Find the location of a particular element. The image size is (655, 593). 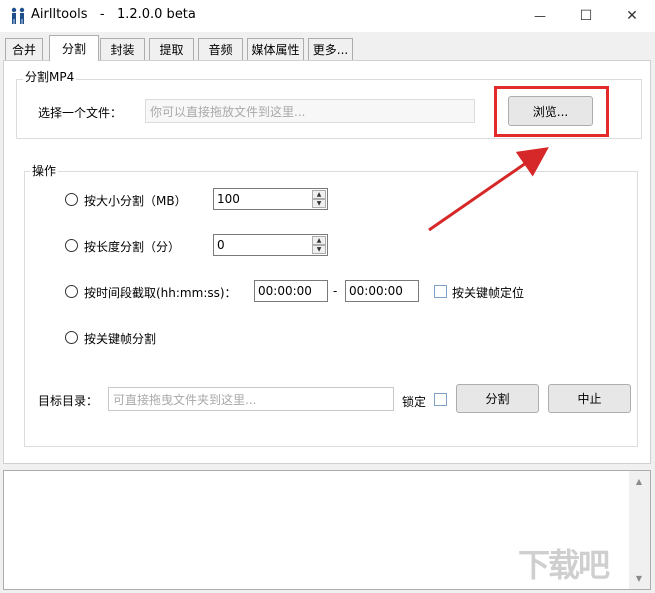

radio-by-size is located at coordinates (71, 199).